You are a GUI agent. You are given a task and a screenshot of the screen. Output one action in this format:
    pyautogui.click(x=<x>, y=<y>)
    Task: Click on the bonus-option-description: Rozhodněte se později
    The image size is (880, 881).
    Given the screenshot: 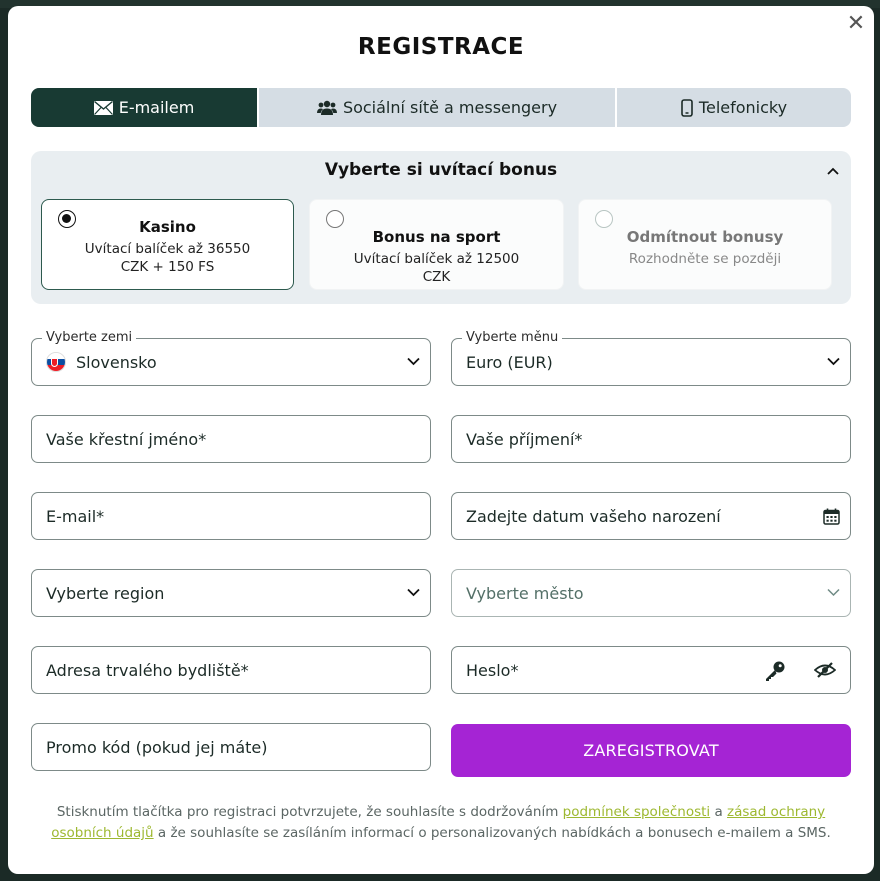 What is the action you would take?
    pyautogui.click(x=705, y=259)
    